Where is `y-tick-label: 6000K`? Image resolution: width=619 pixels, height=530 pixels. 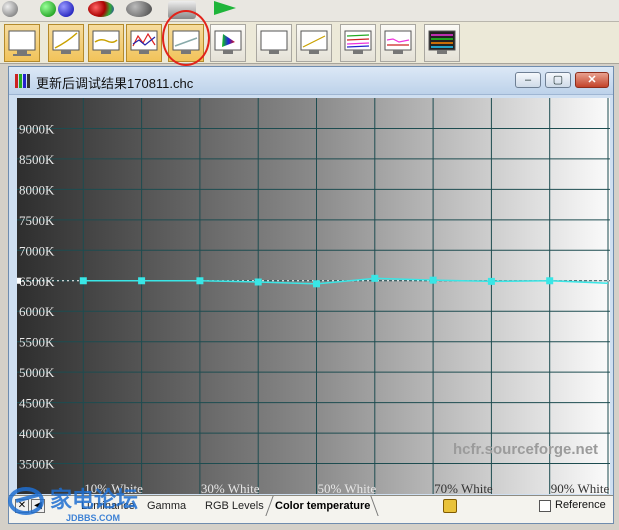 y-tick-label: 6000K is located at coordinates (37, 311).